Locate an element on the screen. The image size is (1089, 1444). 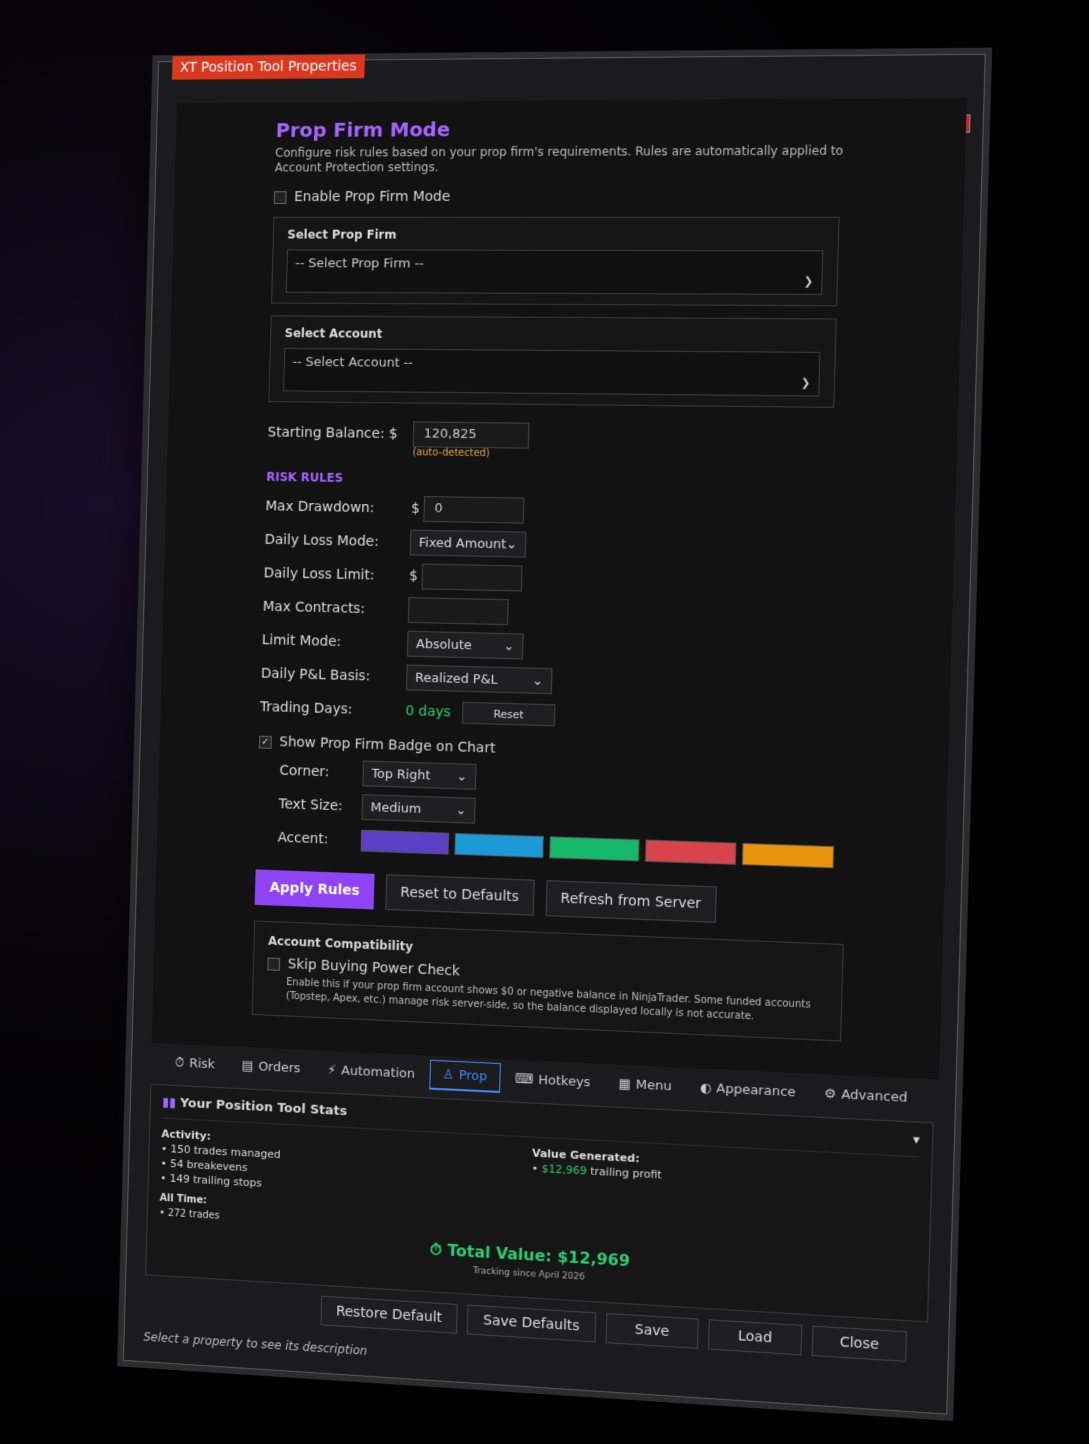
text-size-select: Medium ⌄ is located at coordinates (418, 809).